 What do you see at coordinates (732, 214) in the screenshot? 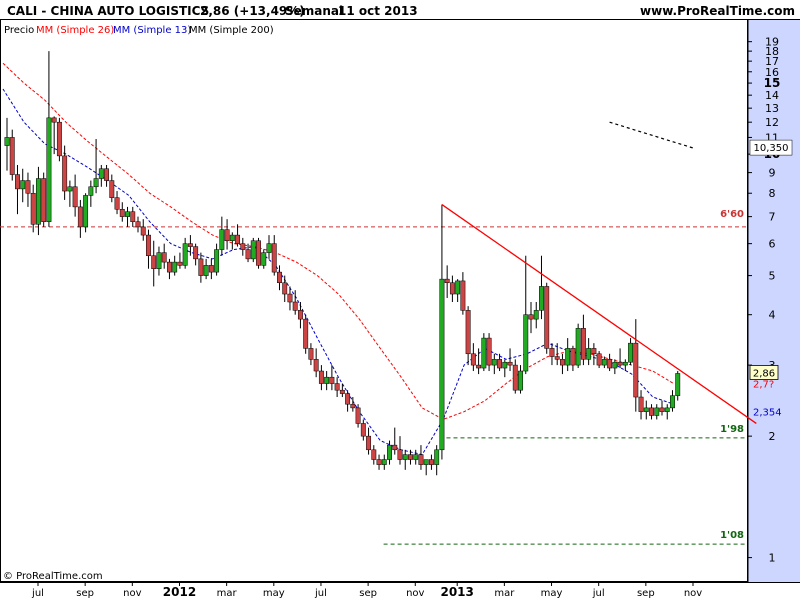
I see `resistance-label: 6'60` at bounding box center [732, 214].